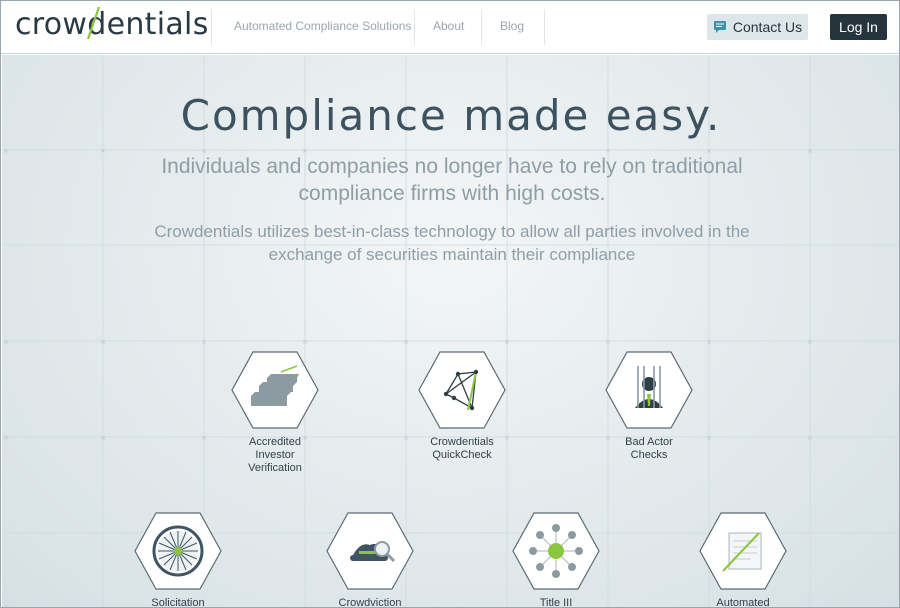 The width and height of the screenshot is (900, 608). I want to click on feature-automated: Automated, so click(743, 559).